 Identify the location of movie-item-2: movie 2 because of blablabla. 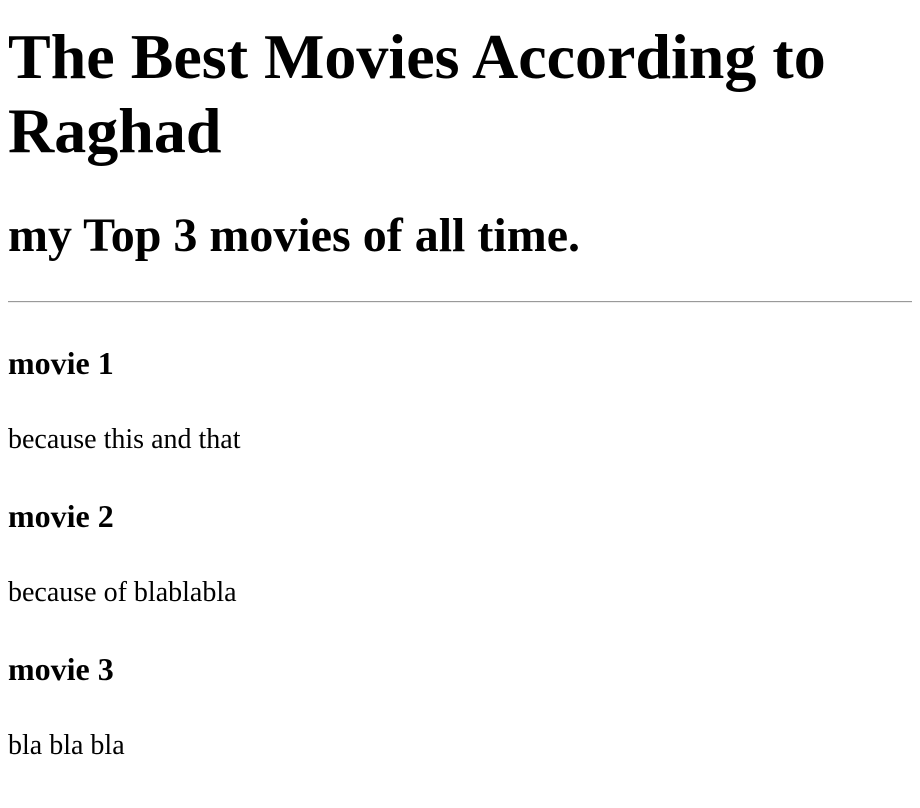
(460, 553).